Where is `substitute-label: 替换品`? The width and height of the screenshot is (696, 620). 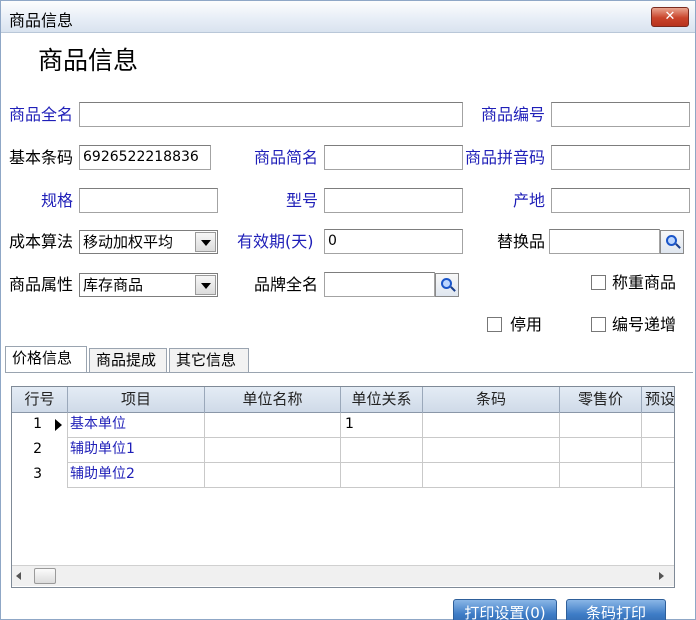
substitute-label: 替换品 is located at coordinates (521, 241).